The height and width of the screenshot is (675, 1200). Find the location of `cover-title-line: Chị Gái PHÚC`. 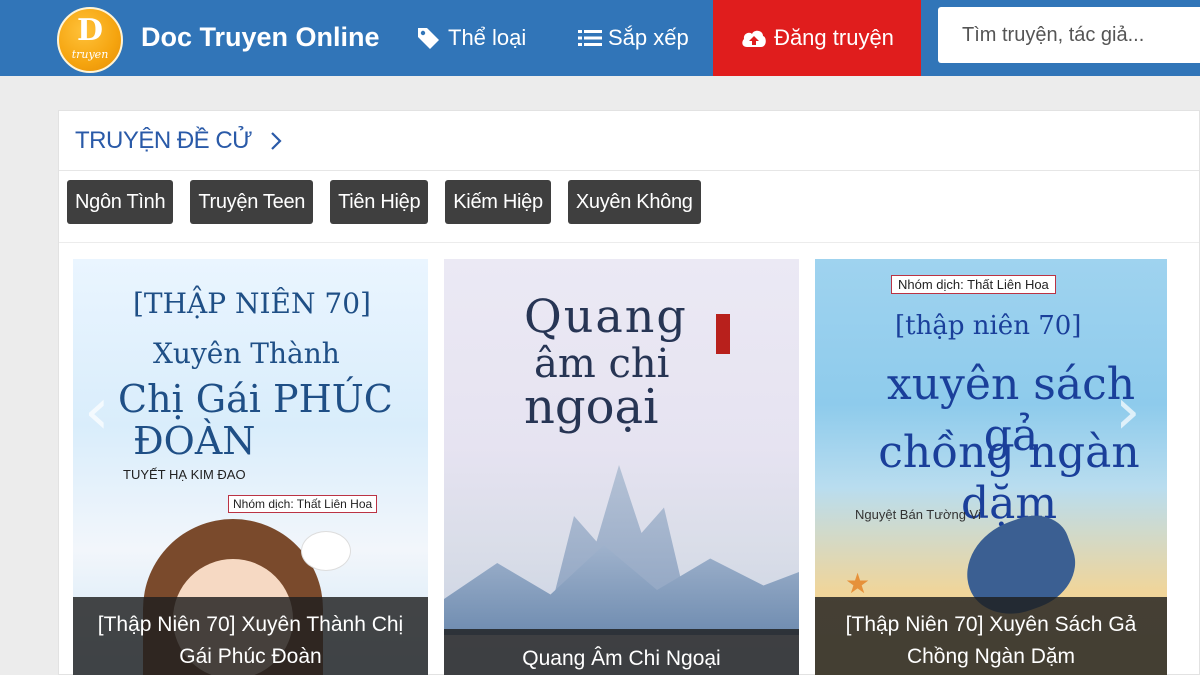

cover-title-line: Chị Gái PHÚC is located at coordinates (255, 399).